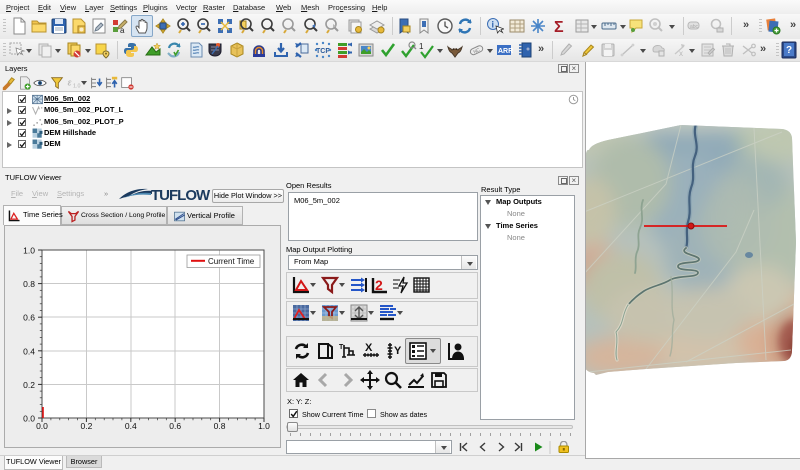  I want to click on svg-text: a, so click(122, 30).